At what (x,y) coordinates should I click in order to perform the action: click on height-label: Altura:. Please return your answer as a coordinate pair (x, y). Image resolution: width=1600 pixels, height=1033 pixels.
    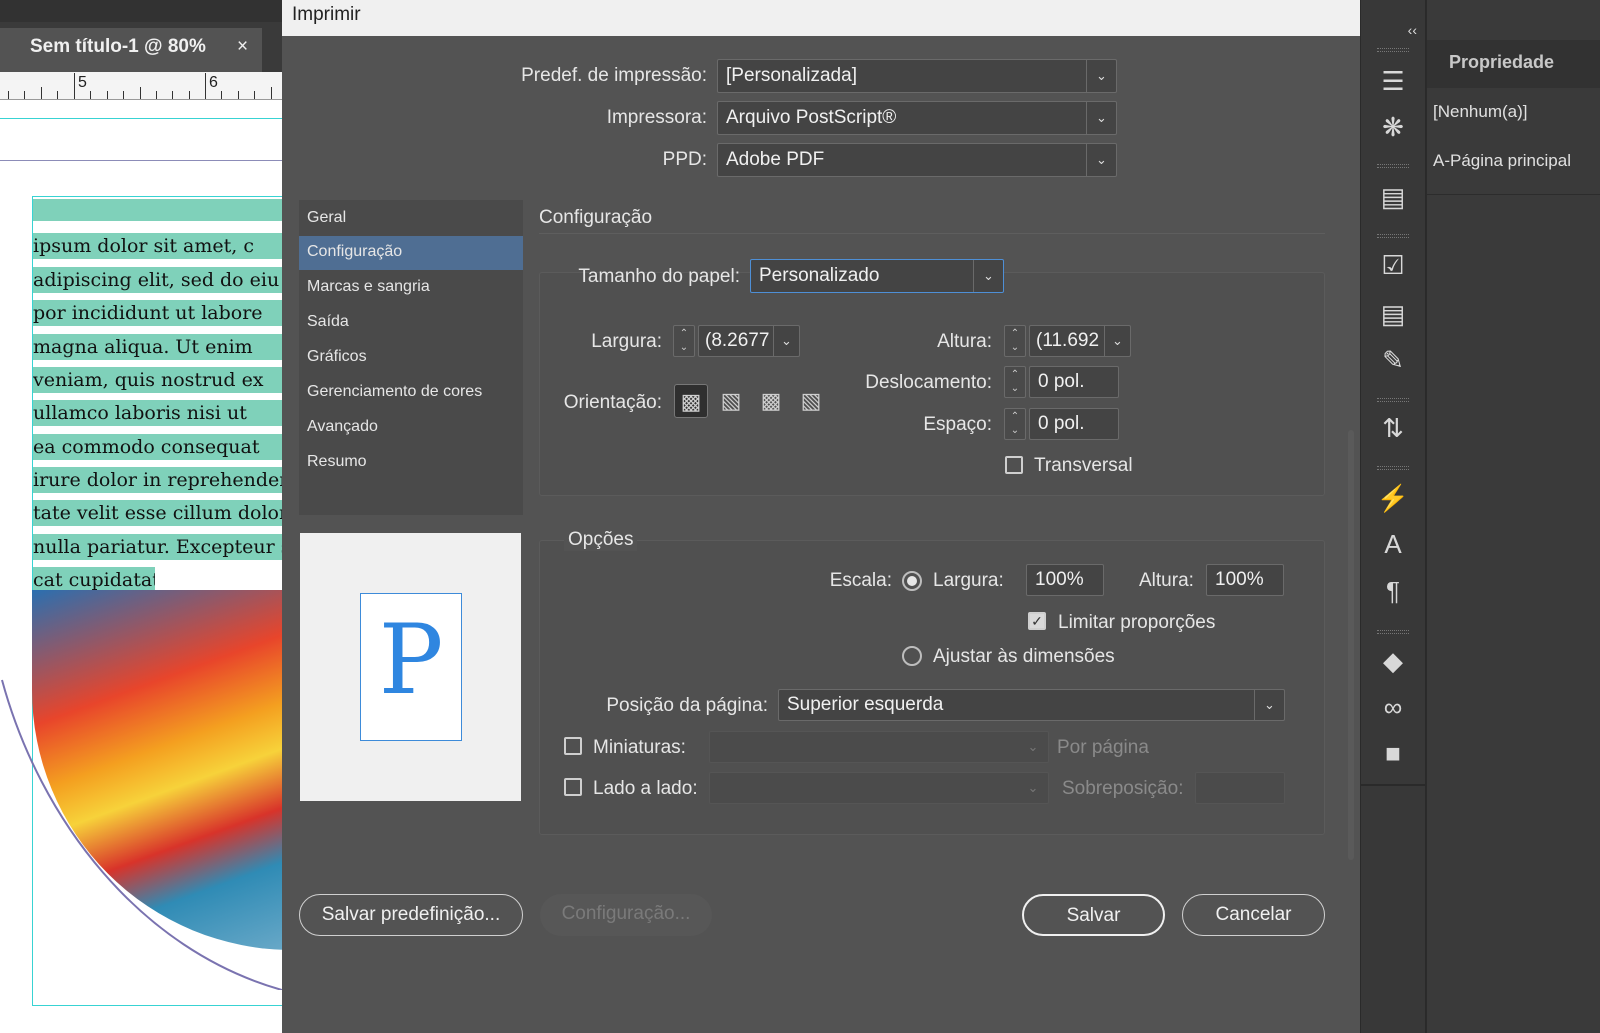
    Looking at the image, I should click on (964, 341).